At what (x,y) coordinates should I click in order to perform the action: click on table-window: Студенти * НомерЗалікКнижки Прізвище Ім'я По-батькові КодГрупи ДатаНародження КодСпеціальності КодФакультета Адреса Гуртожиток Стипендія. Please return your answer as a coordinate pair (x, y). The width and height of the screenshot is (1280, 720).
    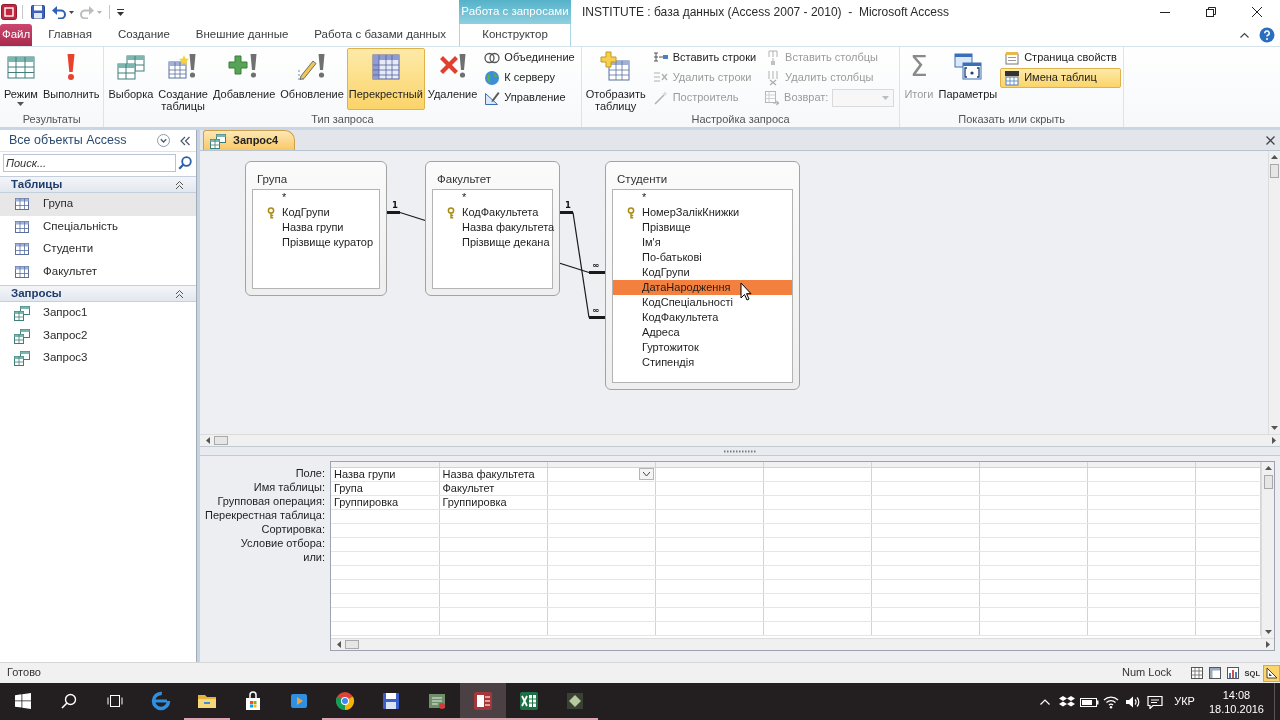
    Looking at the image, I should click on (702, 275).